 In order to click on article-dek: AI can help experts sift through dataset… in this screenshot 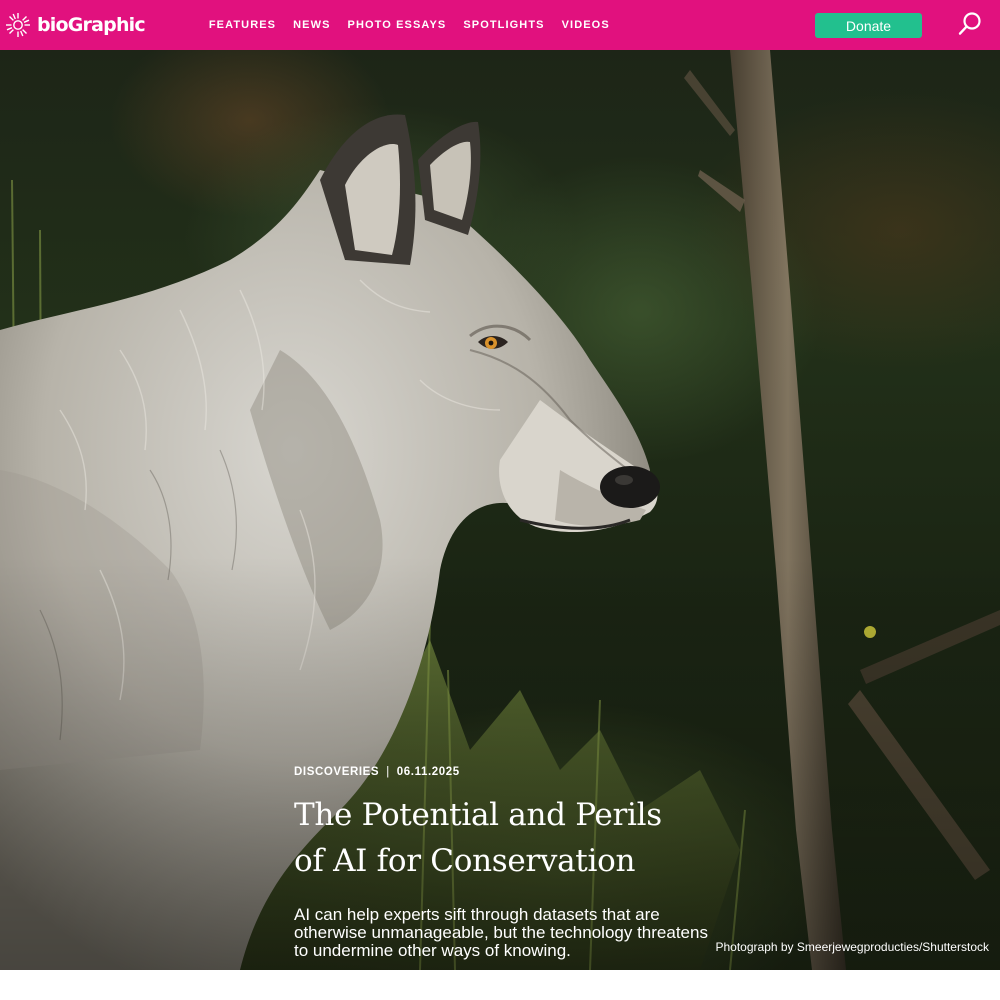, I will do `click(501, 932)`.